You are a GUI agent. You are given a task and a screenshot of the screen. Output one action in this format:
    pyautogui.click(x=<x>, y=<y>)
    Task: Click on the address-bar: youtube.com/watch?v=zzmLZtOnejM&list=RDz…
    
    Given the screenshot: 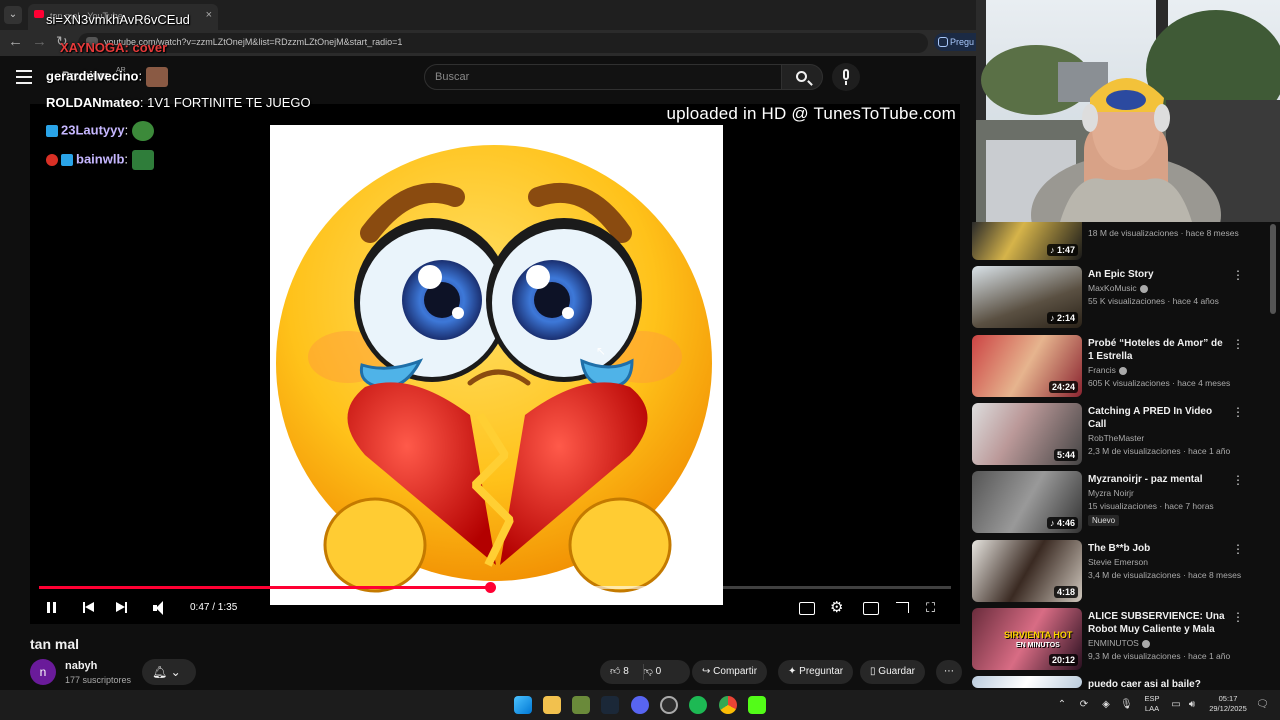 What is the action you would take?
    pyautogui.click(x=503, y=43)
    